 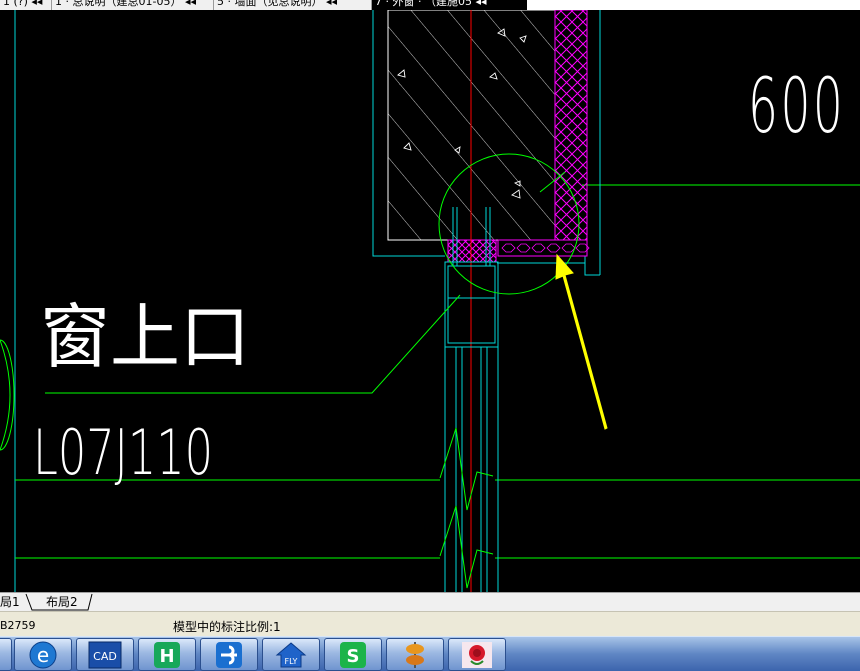 I want to click on pinwheel-icon, so click(x=229, y=655).